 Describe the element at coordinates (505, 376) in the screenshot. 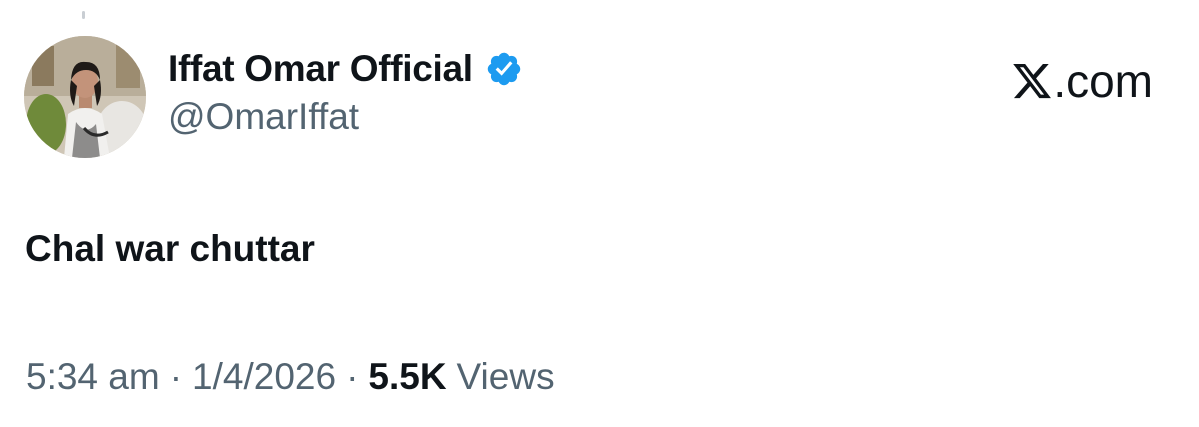

I see `views-label: Views` at that location.